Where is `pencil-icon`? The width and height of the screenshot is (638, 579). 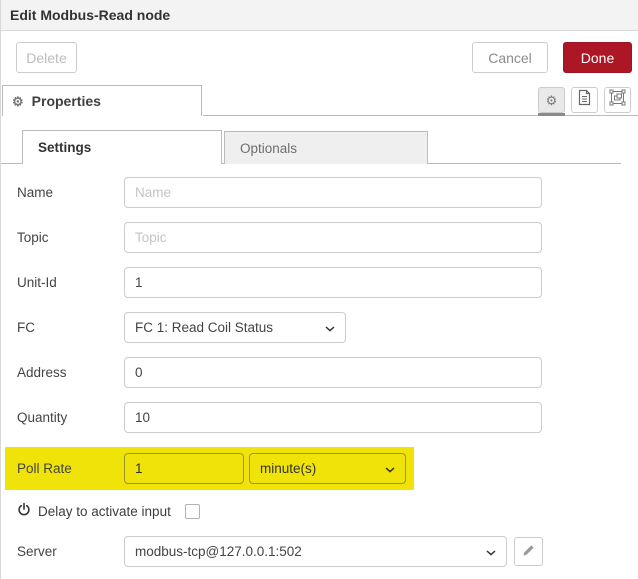
pencil-icon is located at coordinates (528, 552).